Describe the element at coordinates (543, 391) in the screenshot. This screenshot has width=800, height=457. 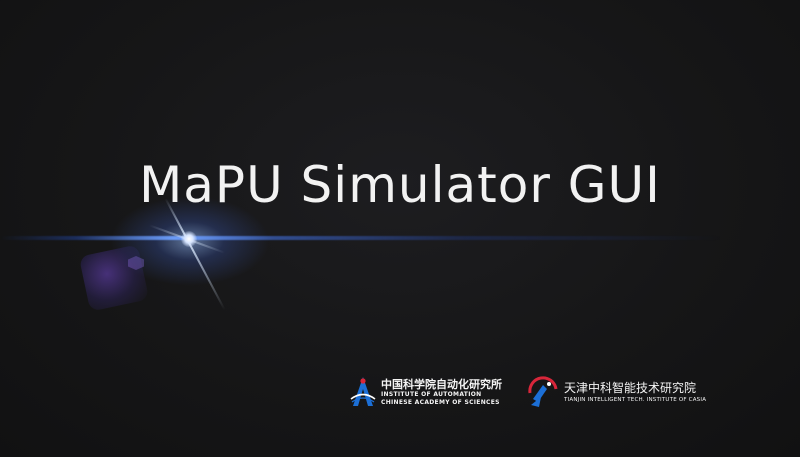
I see `tianjin-casia-emblem-icon` at that location.